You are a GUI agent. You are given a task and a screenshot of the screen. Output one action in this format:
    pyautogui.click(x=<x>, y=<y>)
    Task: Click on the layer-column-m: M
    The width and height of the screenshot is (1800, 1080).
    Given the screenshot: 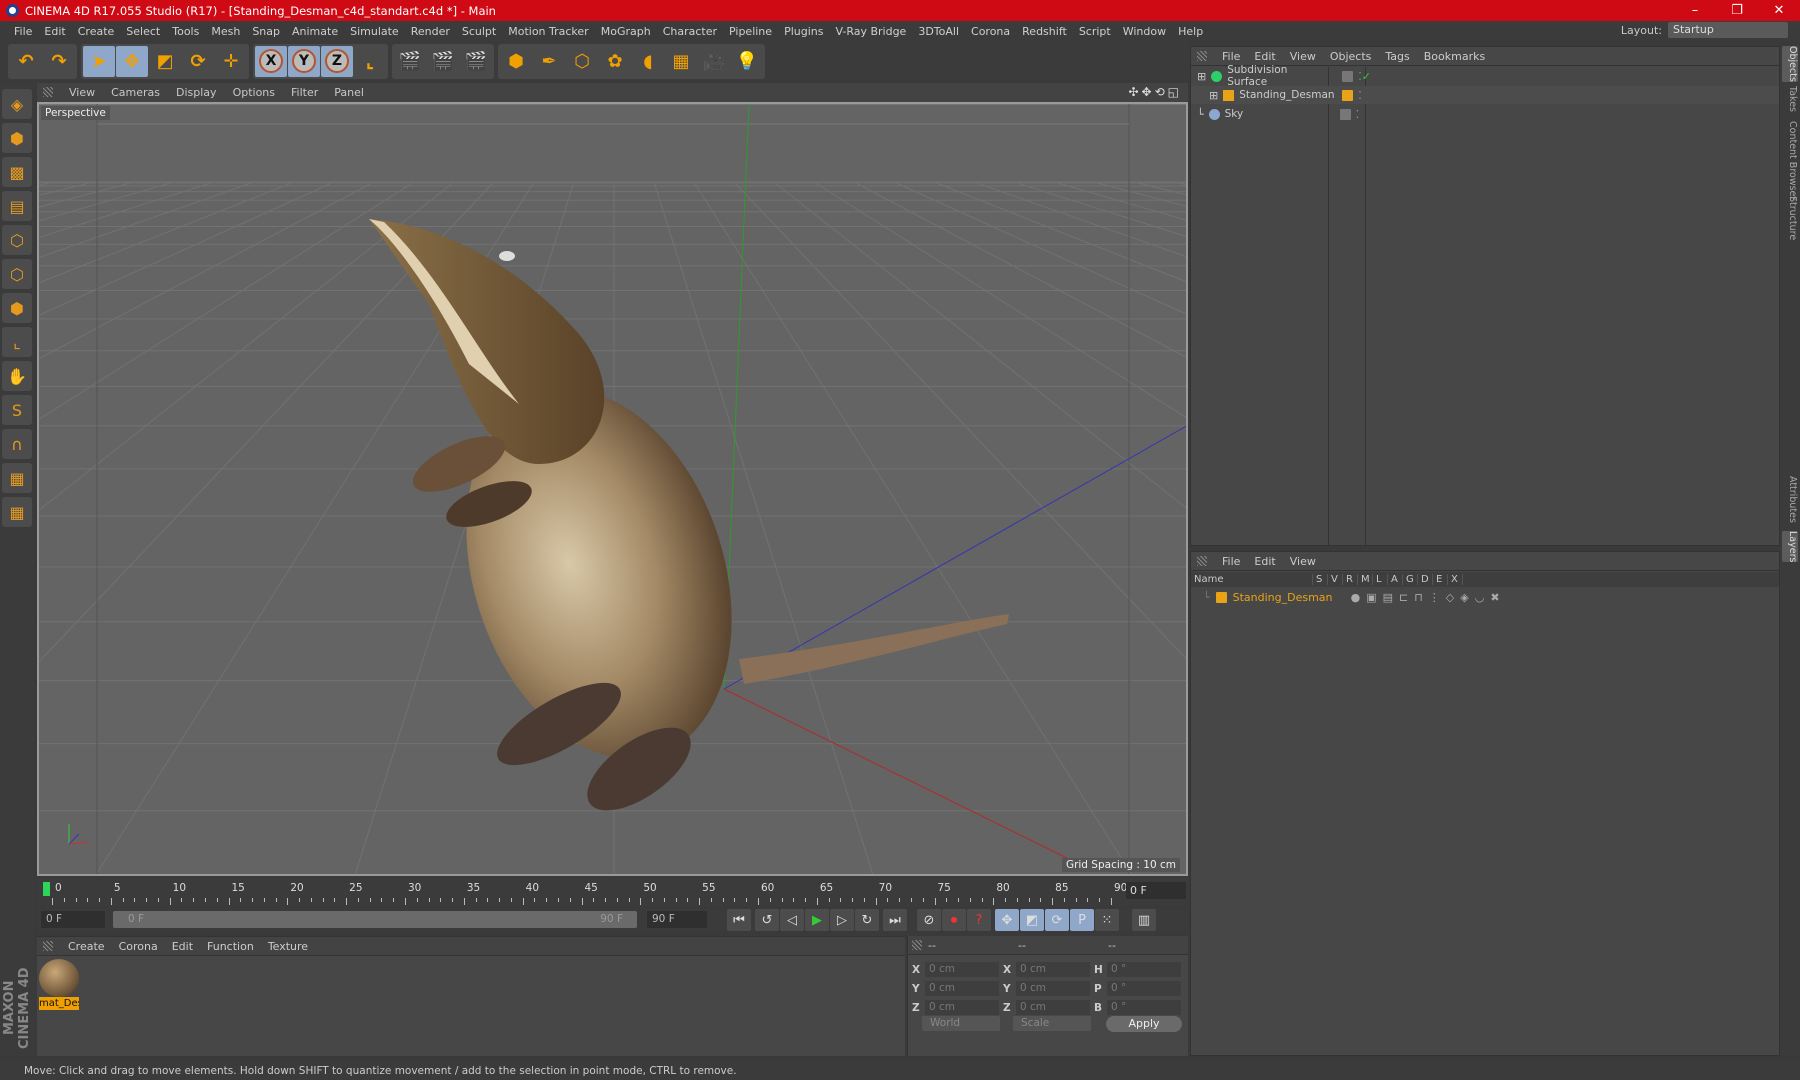 What is the action you would take?
    pyautogui.click(x=1365, y=579)
    